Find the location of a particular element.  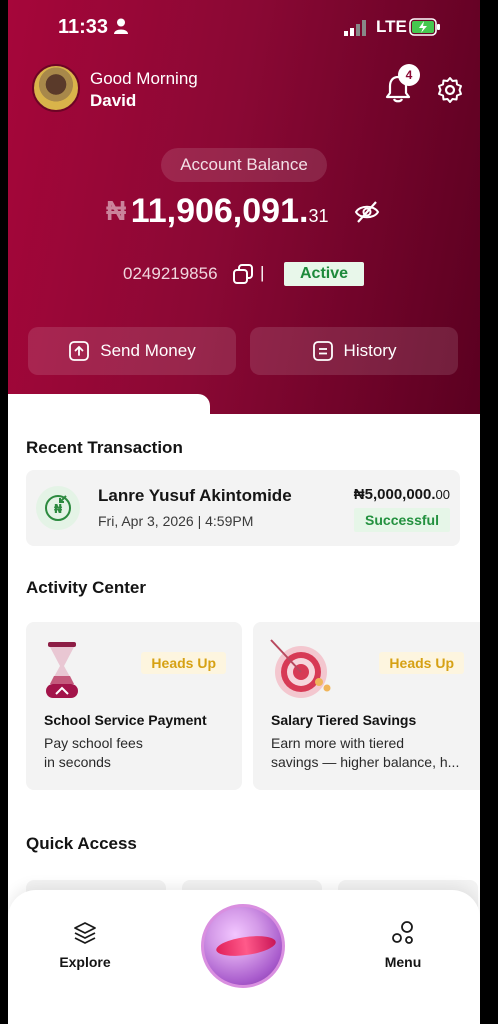

transaction-name: Lanre Yusuf Akintomide is located at coordinates (195, 495).